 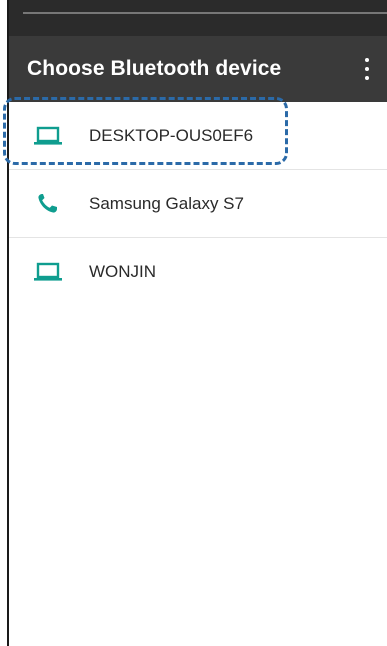 I want to click on device-row-wonjin: WONJIN, so click(x=198, y=272).